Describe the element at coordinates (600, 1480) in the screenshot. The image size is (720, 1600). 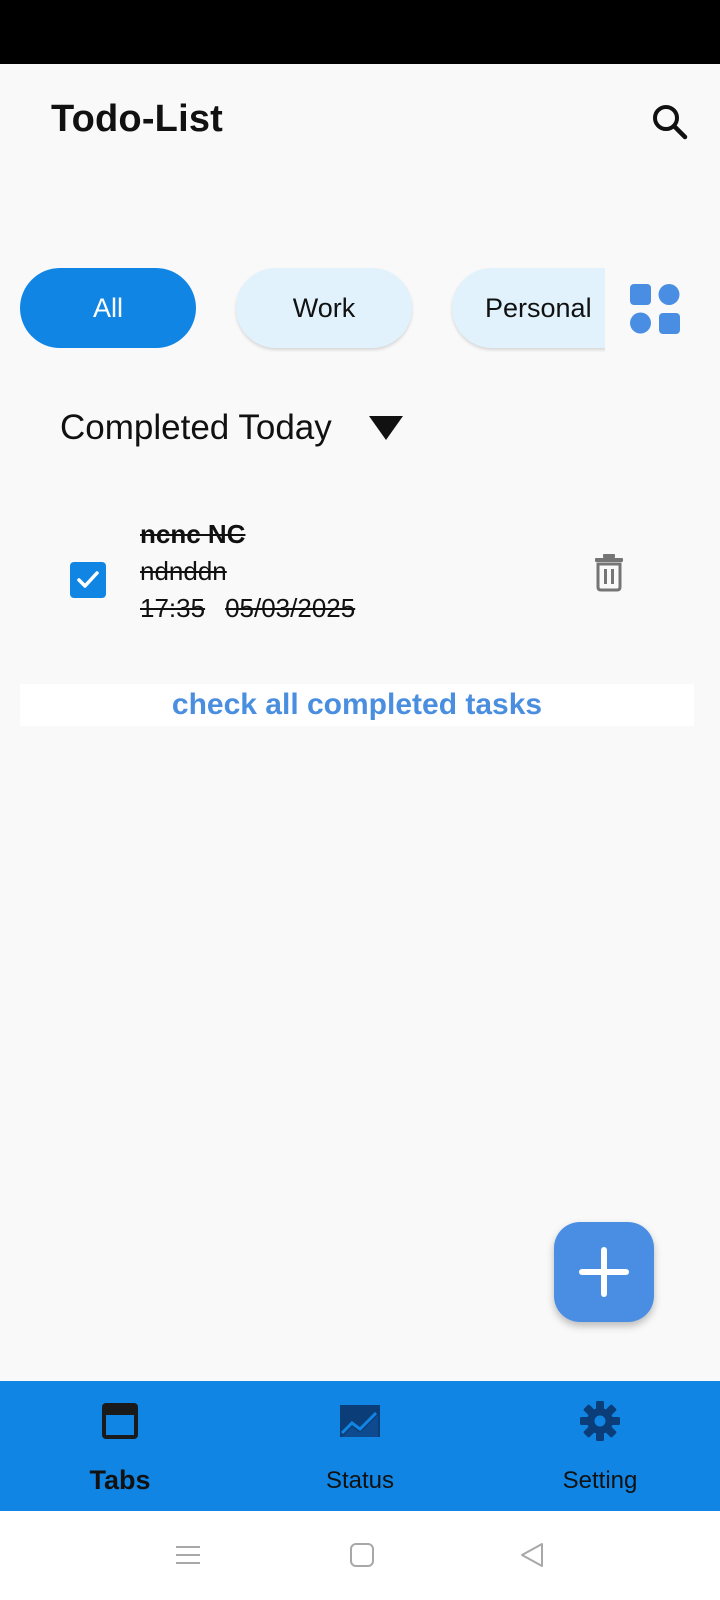
I see `nav-label-setting: Setting` at that location.